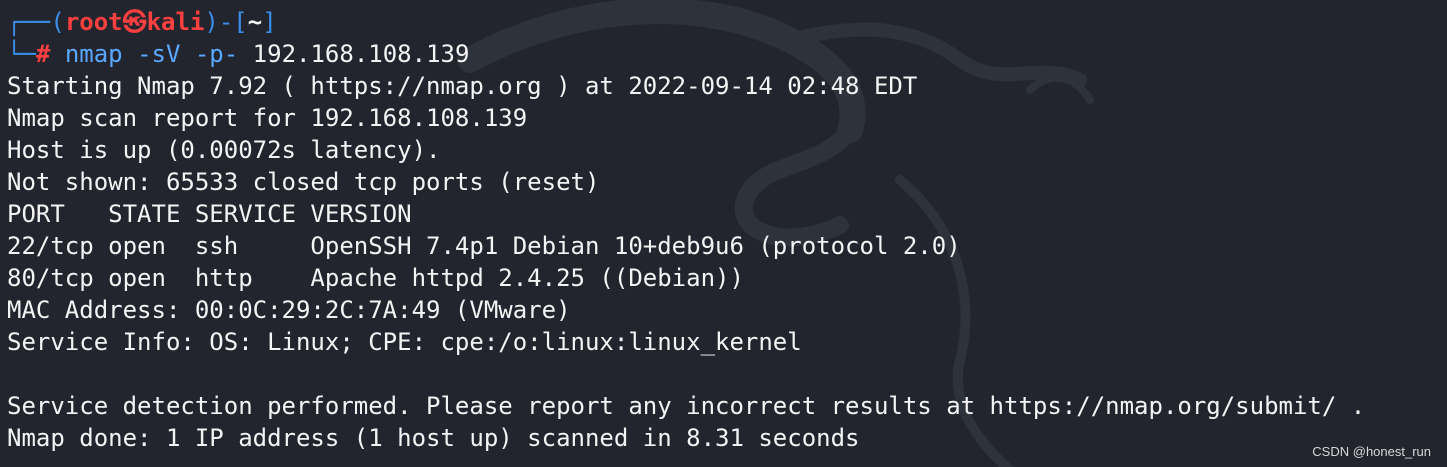  I want to click on prompt-line-top: ┌──(root㉿kali)-[~], so click(686, 22).